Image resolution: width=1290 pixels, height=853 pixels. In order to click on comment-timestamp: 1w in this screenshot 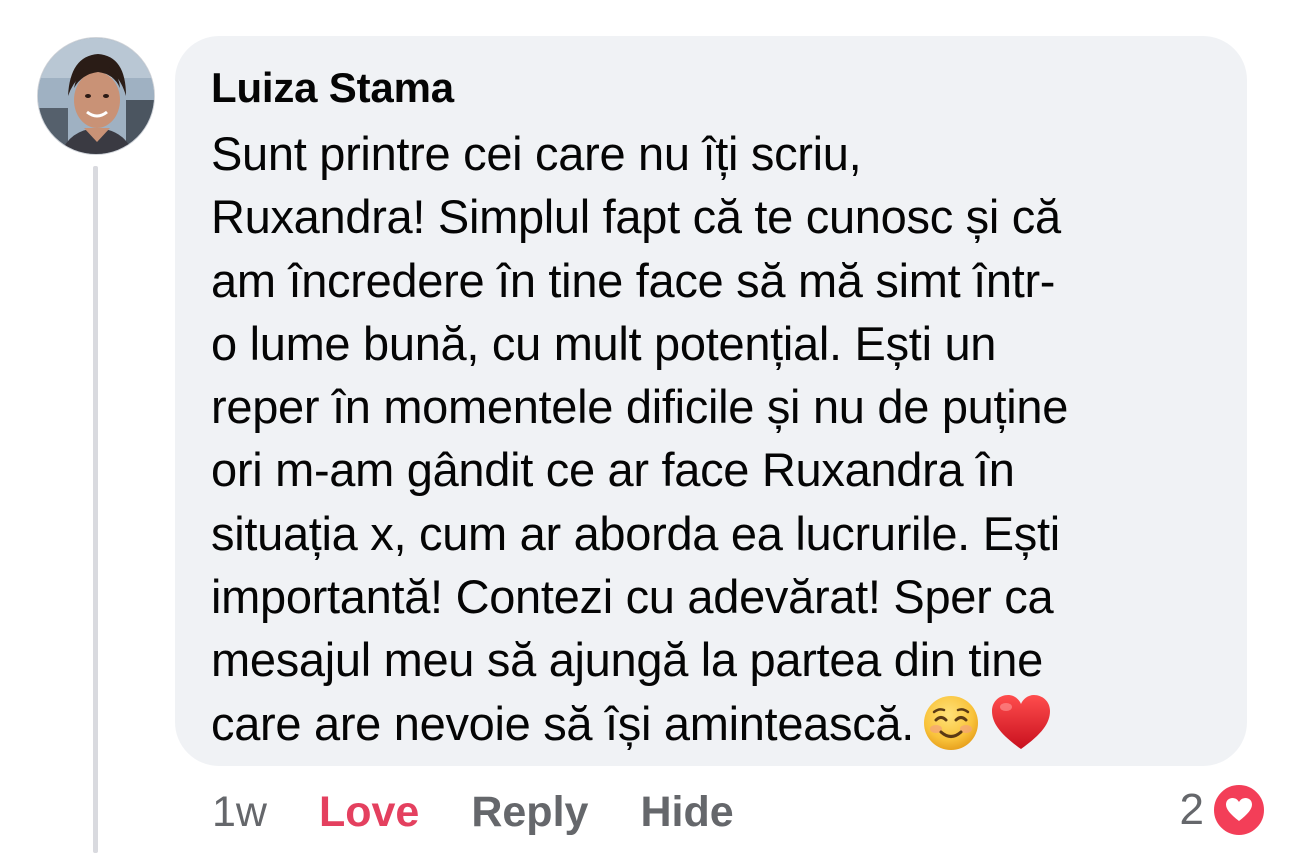, I will do `click(239, 812)`.